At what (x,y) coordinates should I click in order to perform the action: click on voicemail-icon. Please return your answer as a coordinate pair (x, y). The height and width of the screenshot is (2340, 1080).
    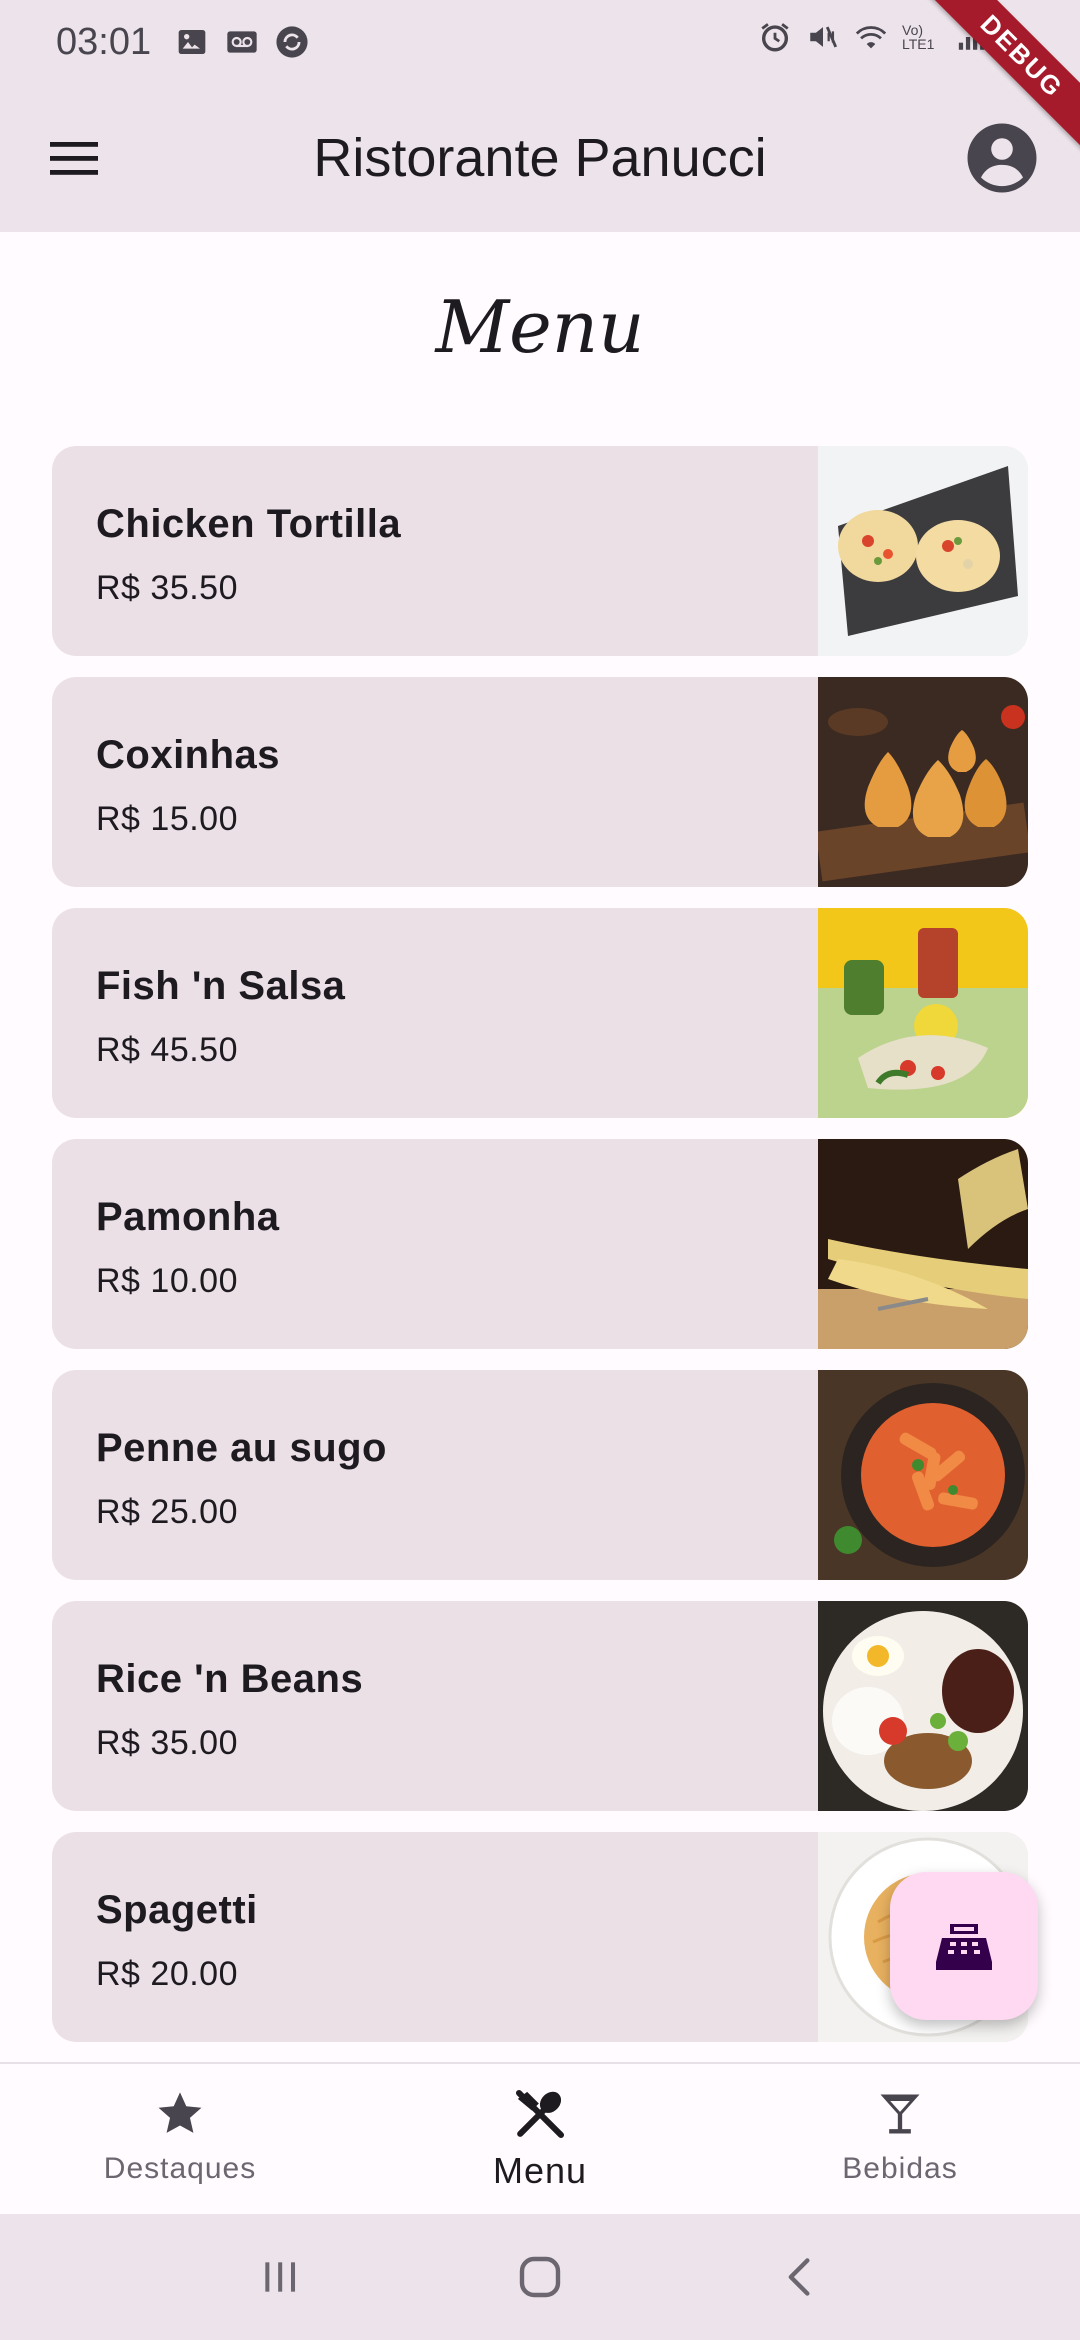
    Looking at the image, I should click on (242, 42).